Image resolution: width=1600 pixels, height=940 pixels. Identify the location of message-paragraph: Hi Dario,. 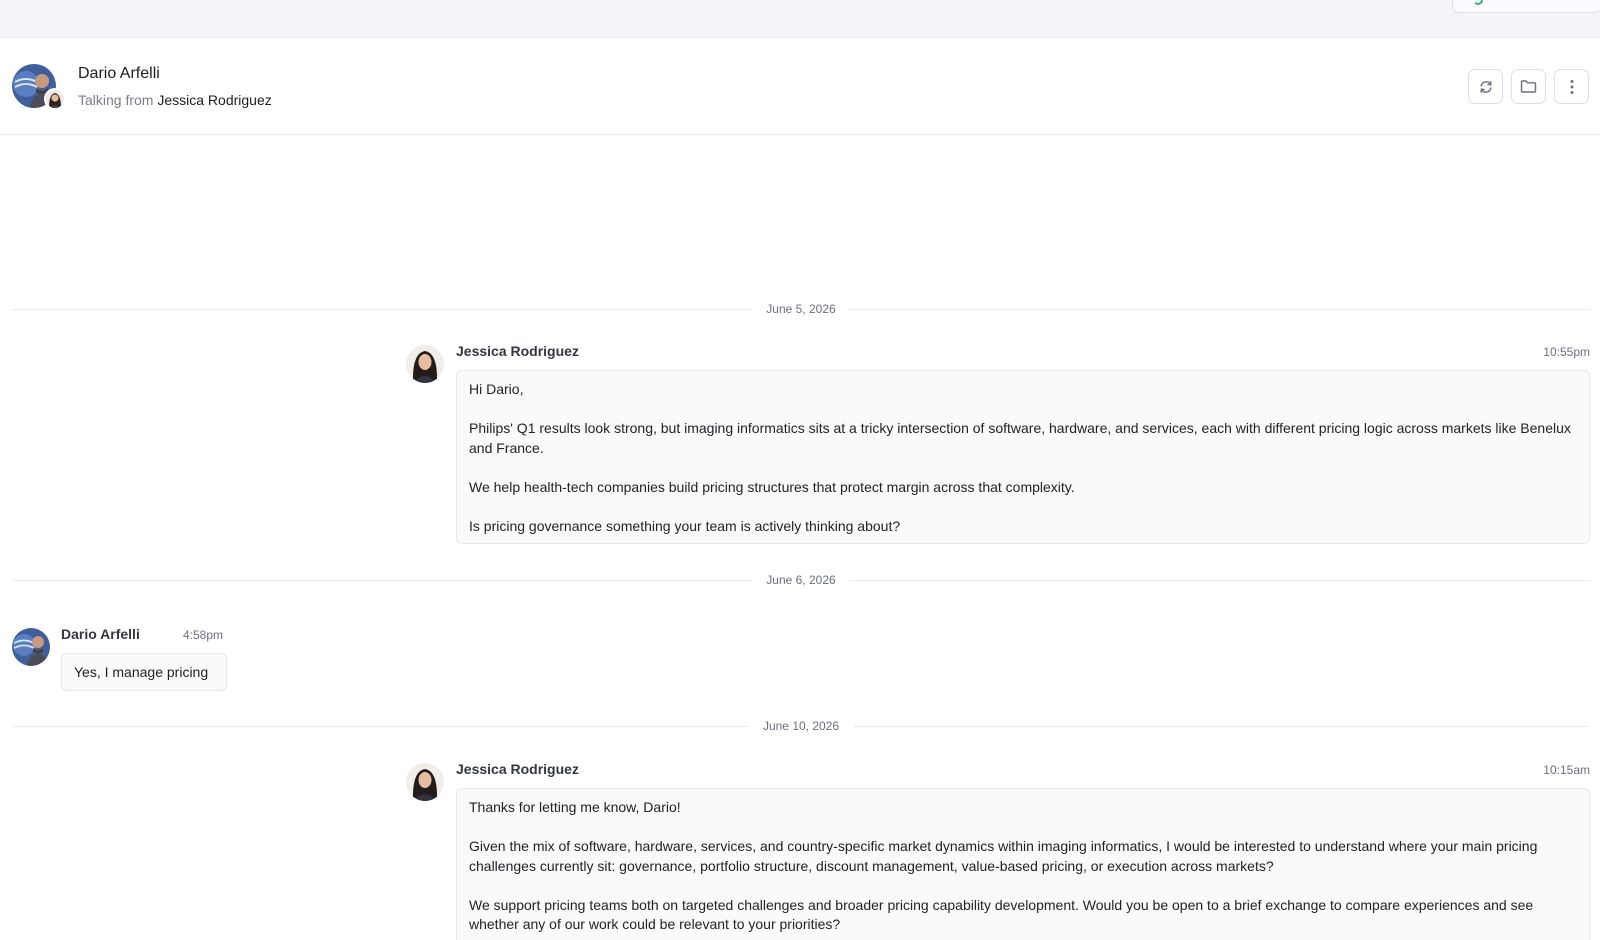
(496, 389).